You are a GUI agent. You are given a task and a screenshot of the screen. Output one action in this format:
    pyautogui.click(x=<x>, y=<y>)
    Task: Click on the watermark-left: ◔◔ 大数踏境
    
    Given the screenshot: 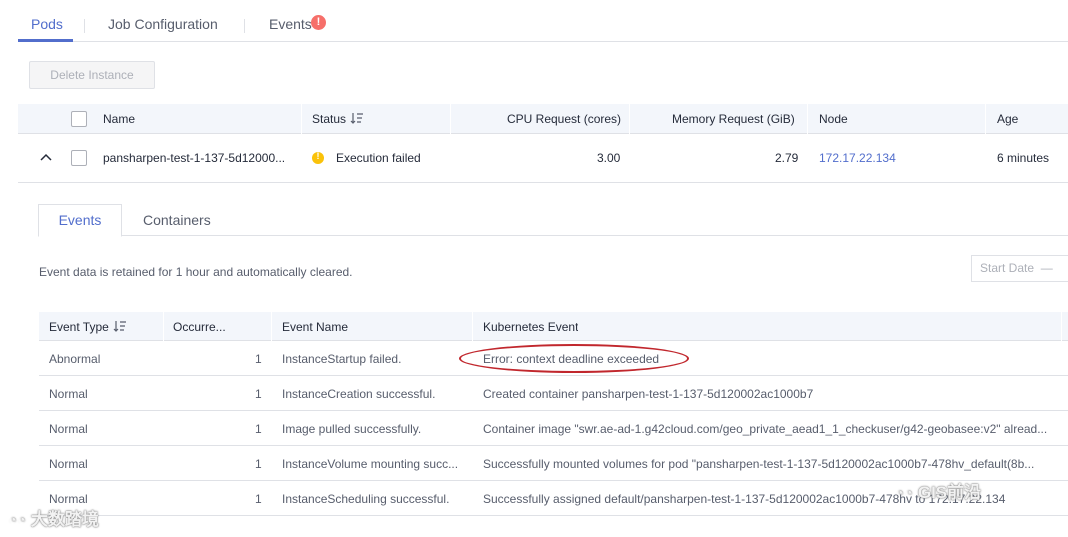 What is the action you would take?
    pyautogui.click(x=53, y=517)
    